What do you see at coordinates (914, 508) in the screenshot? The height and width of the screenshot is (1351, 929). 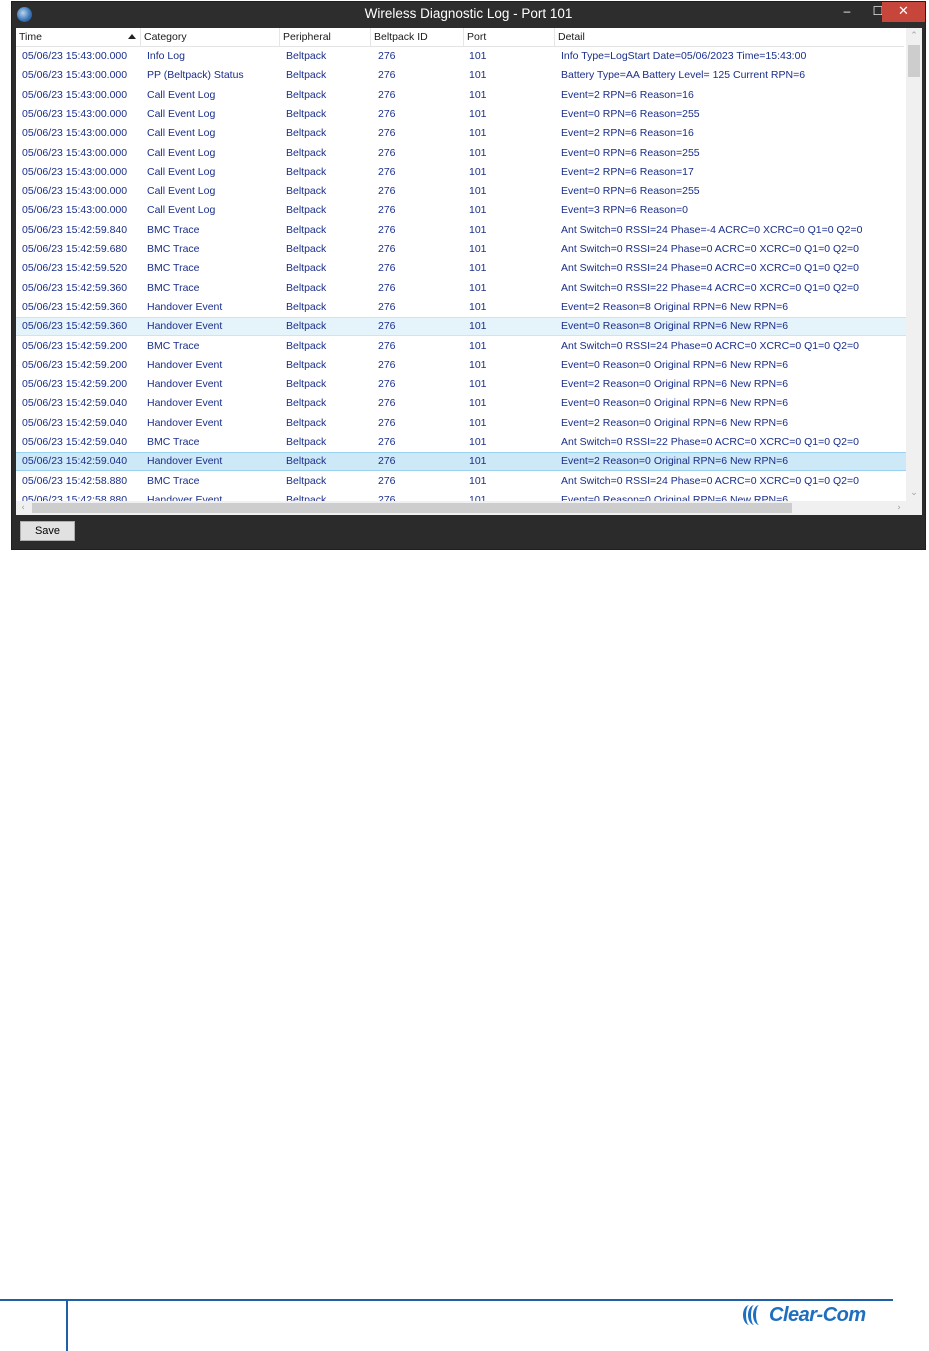 I see `scroll-corner` at bounding box center [914, 508].